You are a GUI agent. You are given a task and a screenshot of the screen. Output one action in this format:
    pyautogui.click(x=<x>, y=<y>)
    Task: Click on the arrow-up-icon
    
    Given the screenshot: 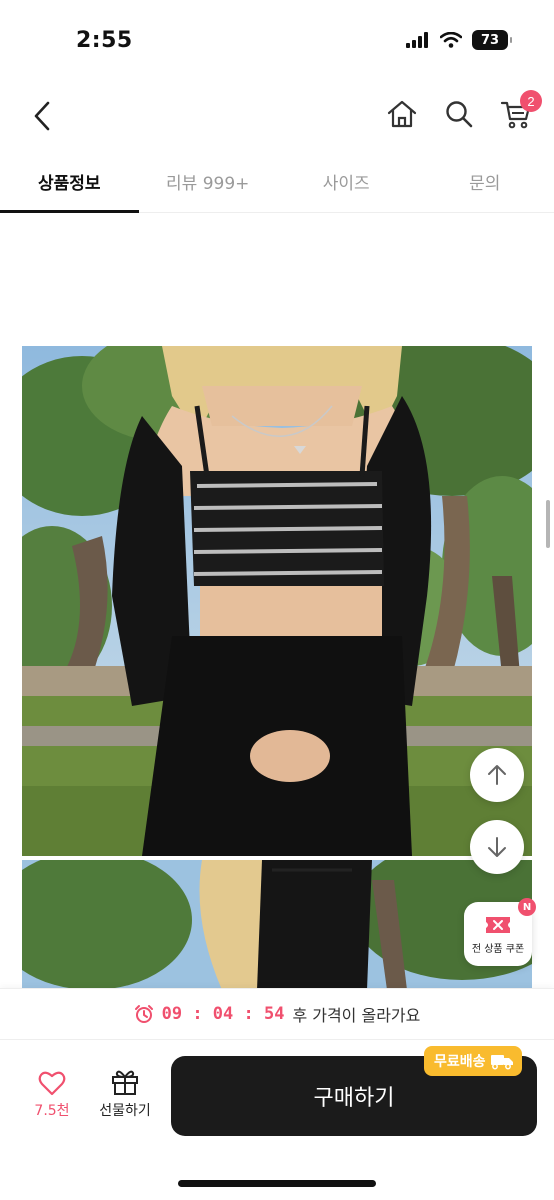 What is the action you would take?
    pyautogui.click(x=497, y=775)
    